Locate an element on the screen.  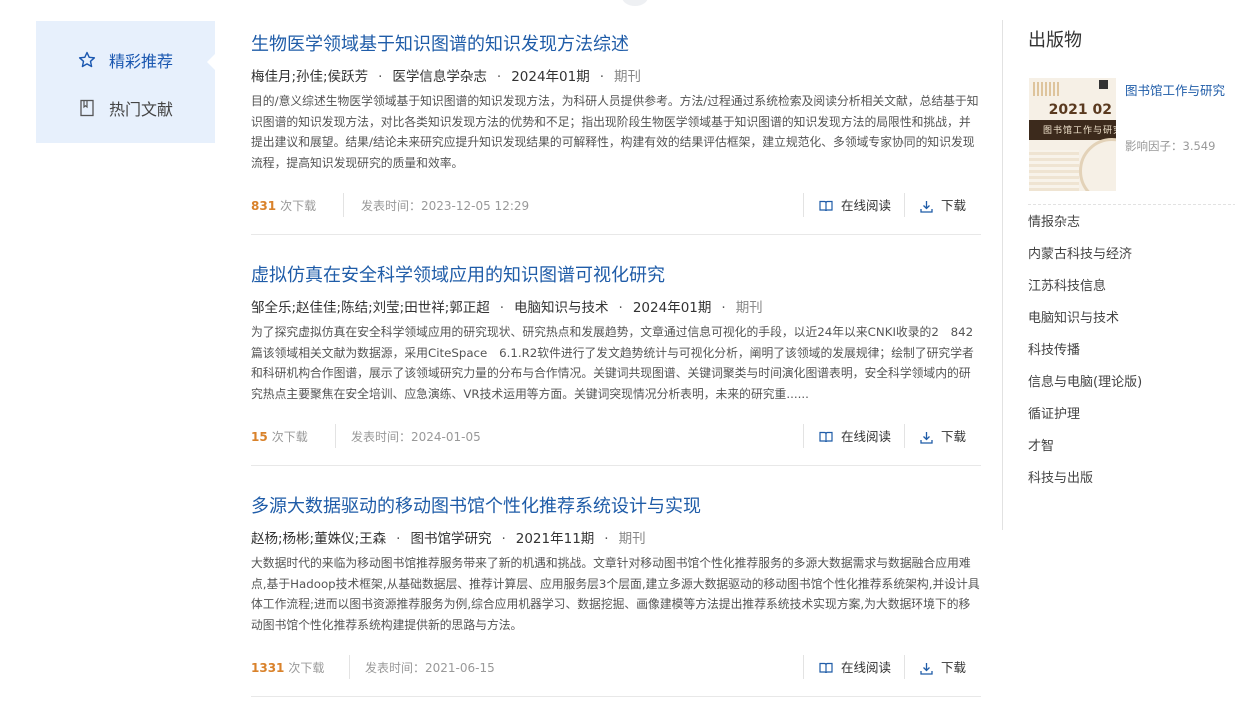
publish-time: 发表时间：2023-12-05 12:29 is located at coordinates (445, 206).